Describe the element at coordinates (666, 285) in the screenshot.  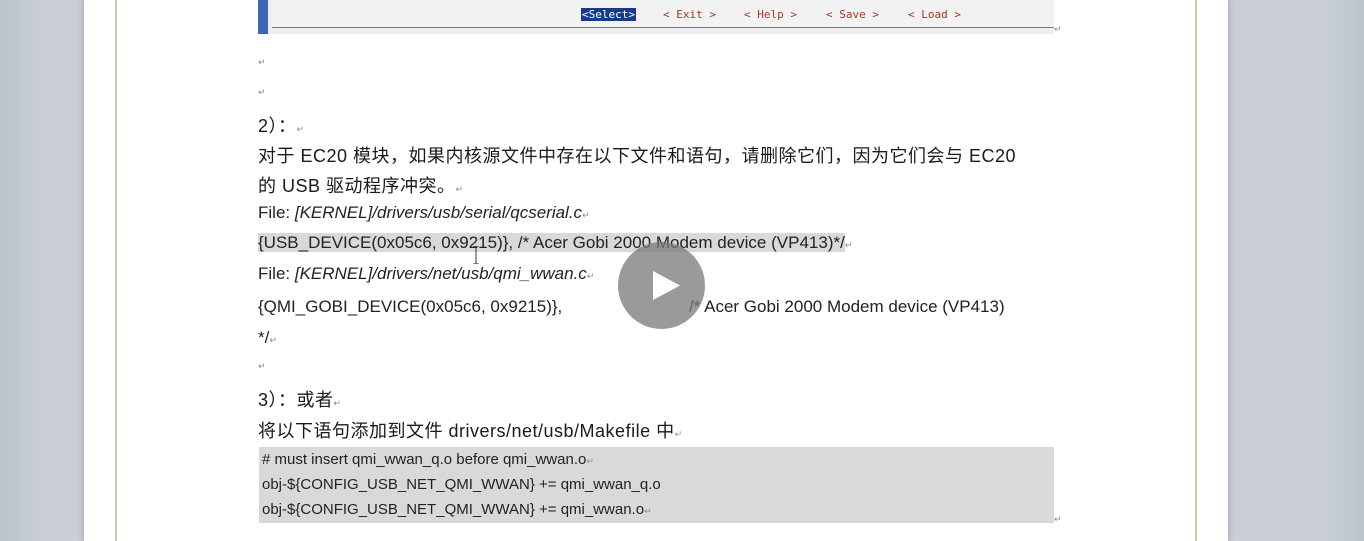
I see `play-icon` at that location.